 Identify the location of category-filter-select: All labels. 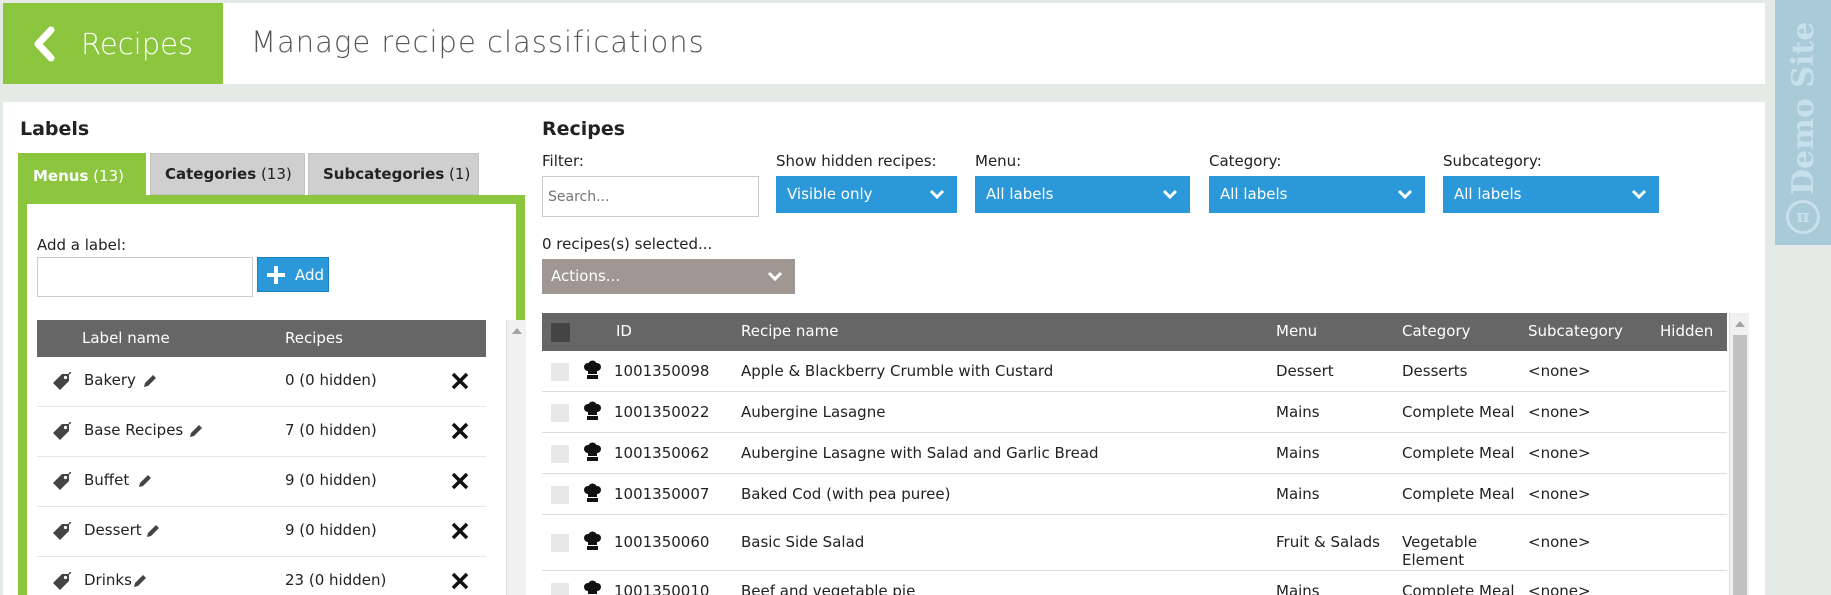
(1317, 194).